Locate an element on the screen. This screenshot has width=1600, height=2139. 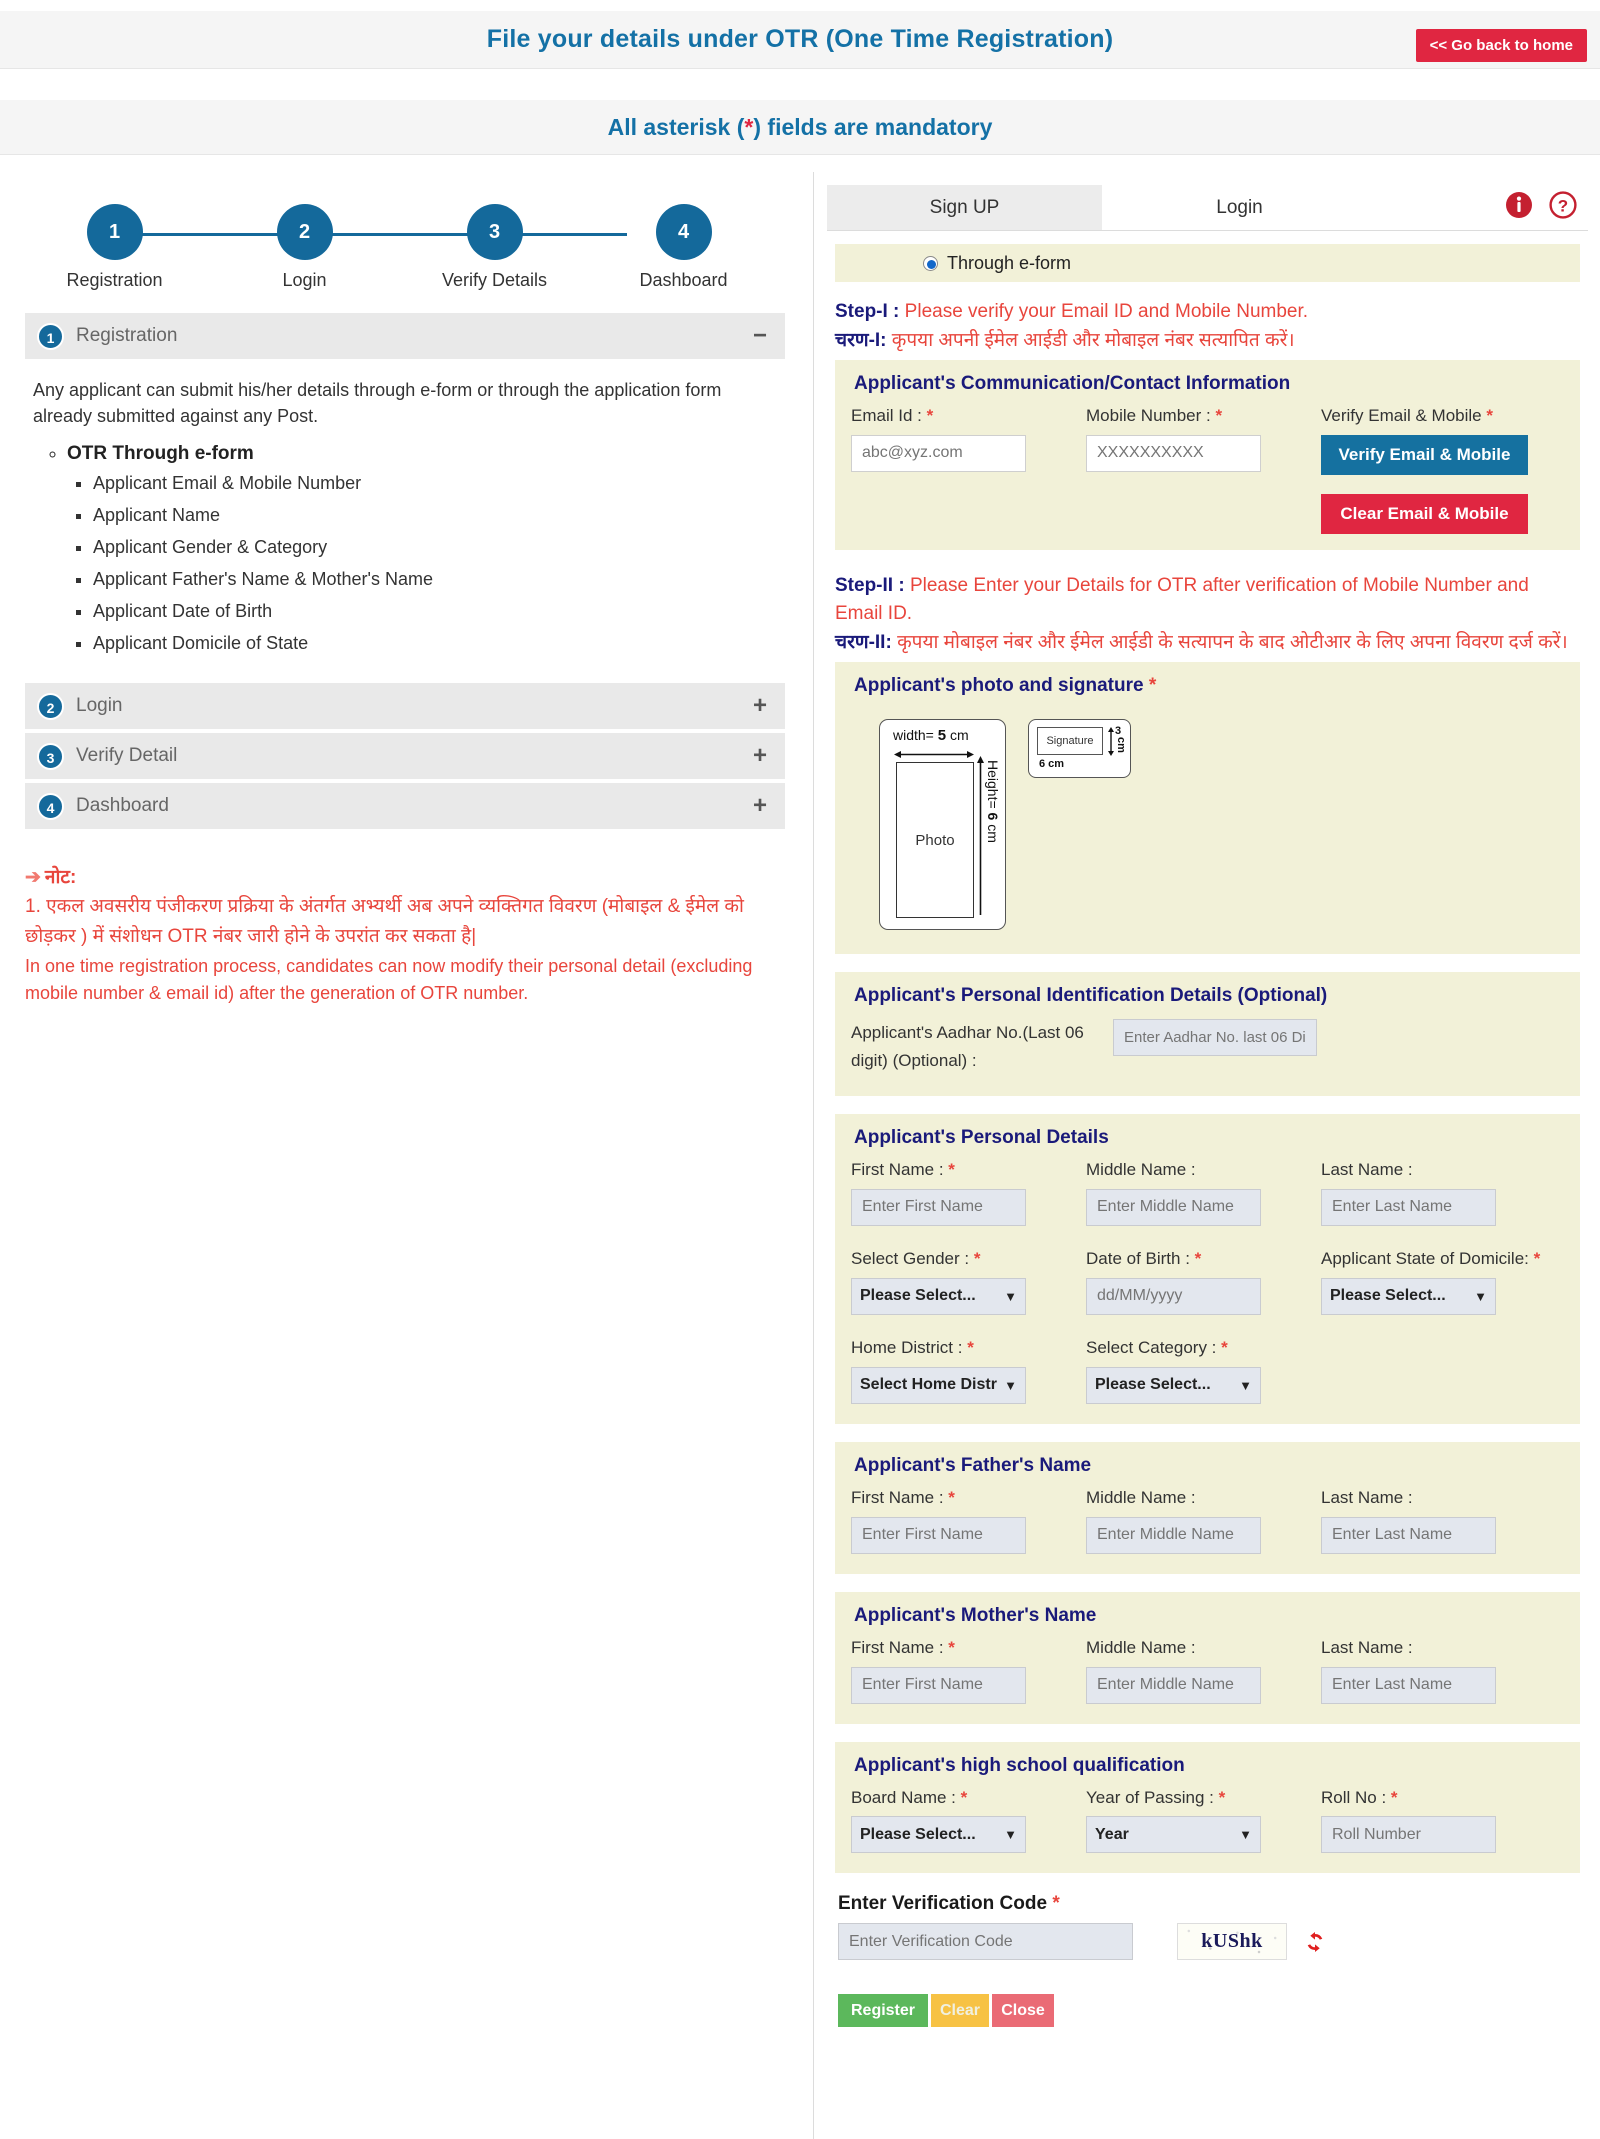
home-district-select: Select Home Distr ▼ is located at coordinates (938, 1385).